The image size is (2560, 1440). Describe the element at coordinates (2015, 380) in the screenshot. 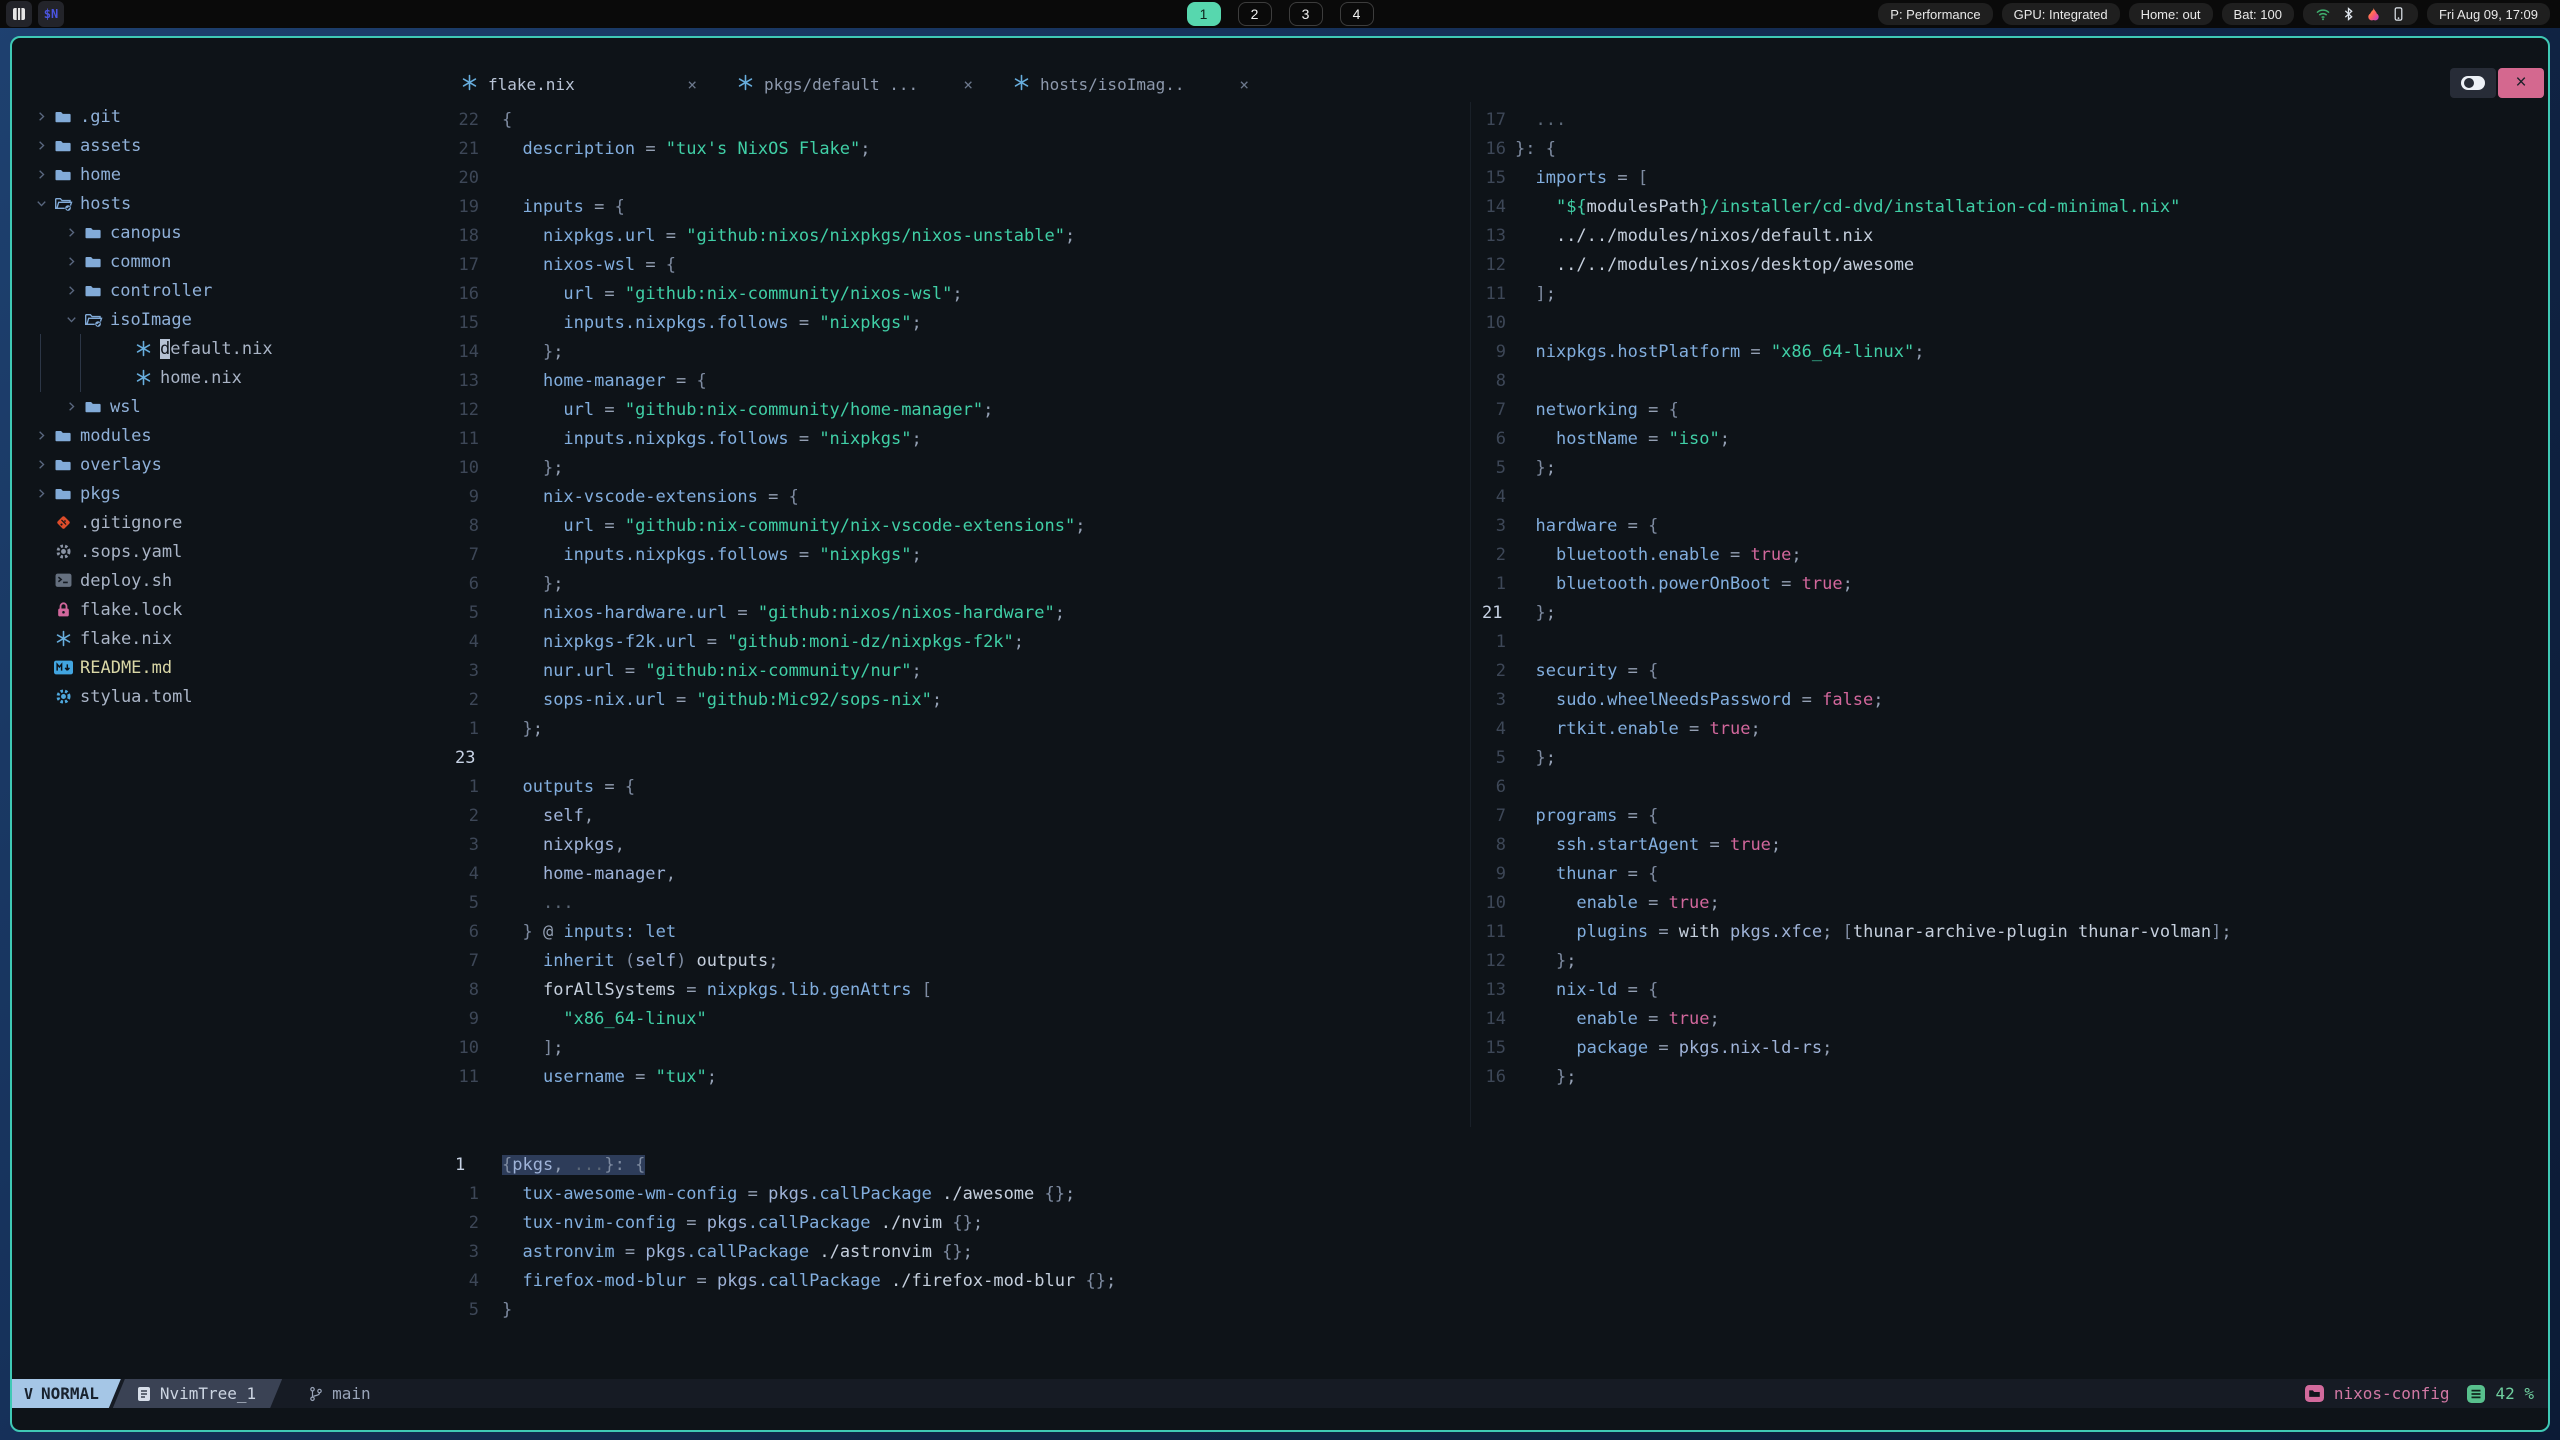

I see `code-line: 8` at that location.